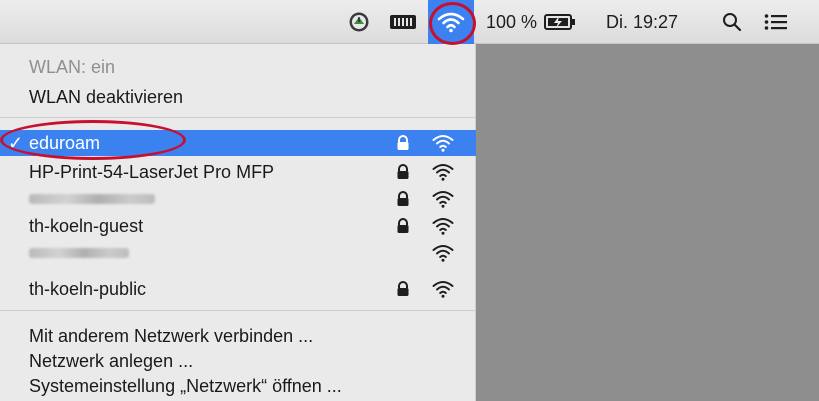 This screenshot has height=401, width=819. Describe the element at coordinates (238, 226) in the screenshot. I see `network-item-th-koeln-guest: th-koeln-guest` at that location.